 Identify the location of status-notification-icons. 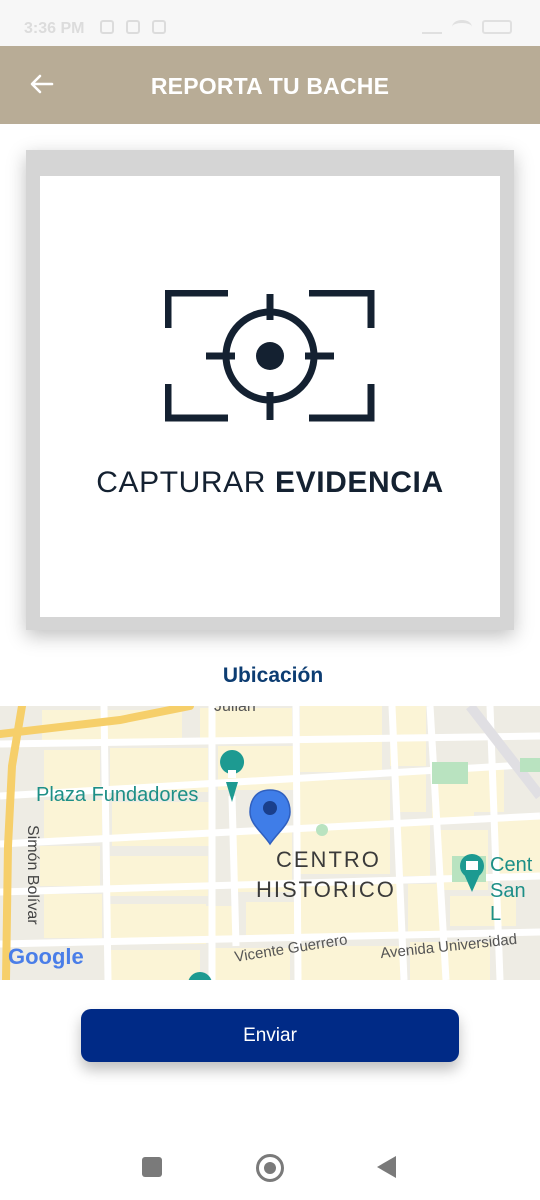
(133, 27).